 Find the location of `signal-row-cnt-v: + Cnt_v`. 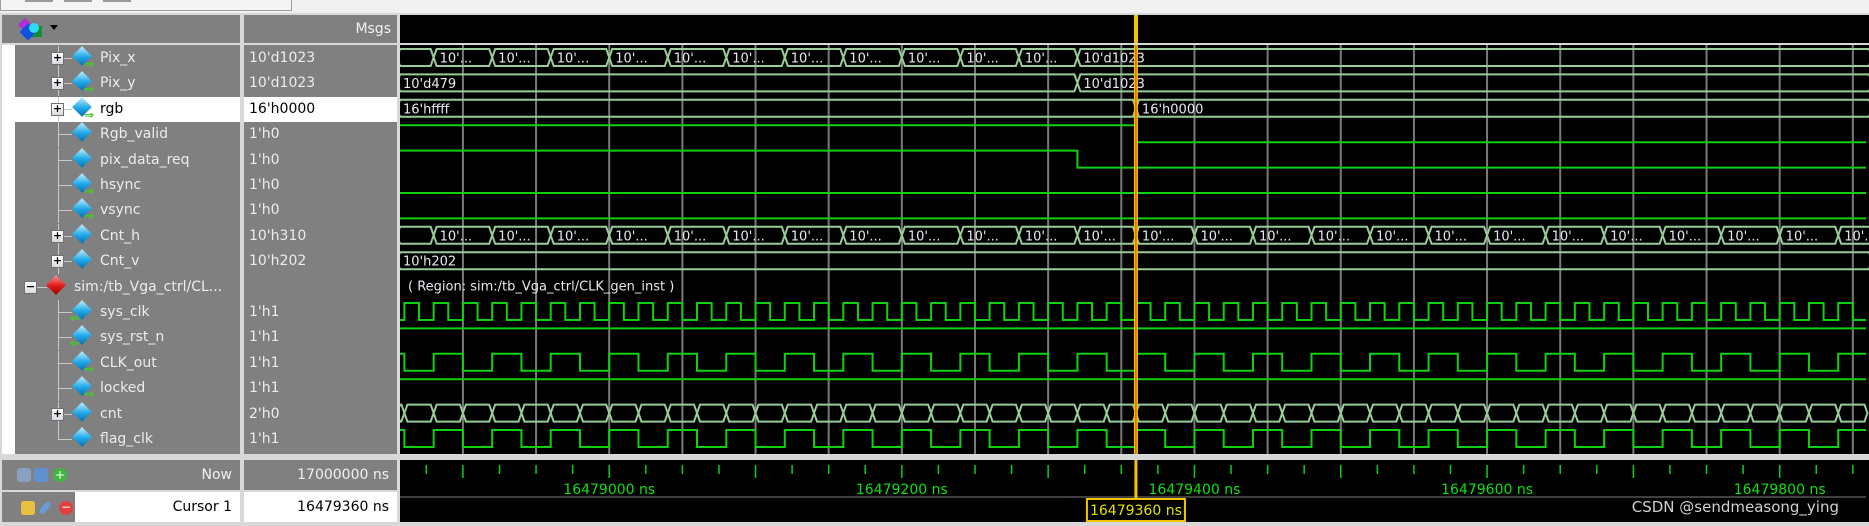

signal-row-cnt-v: + Cnt_v is located at coordinates (127, 262).